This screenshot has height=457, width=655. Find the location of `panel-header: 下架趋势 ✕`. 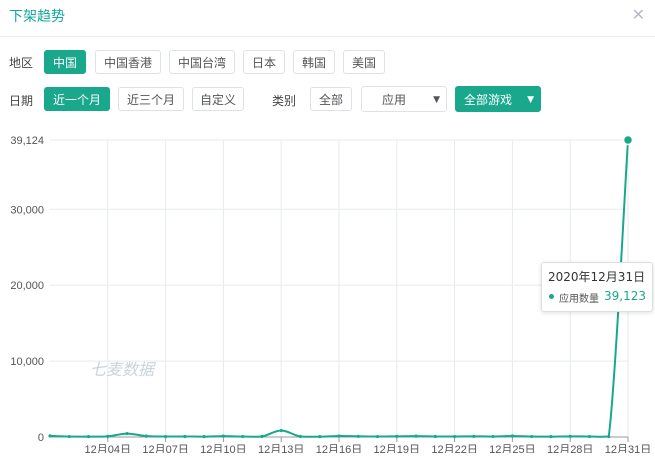

panel-header: 下架趋势 ✕ is located at coordinates (327, 18).